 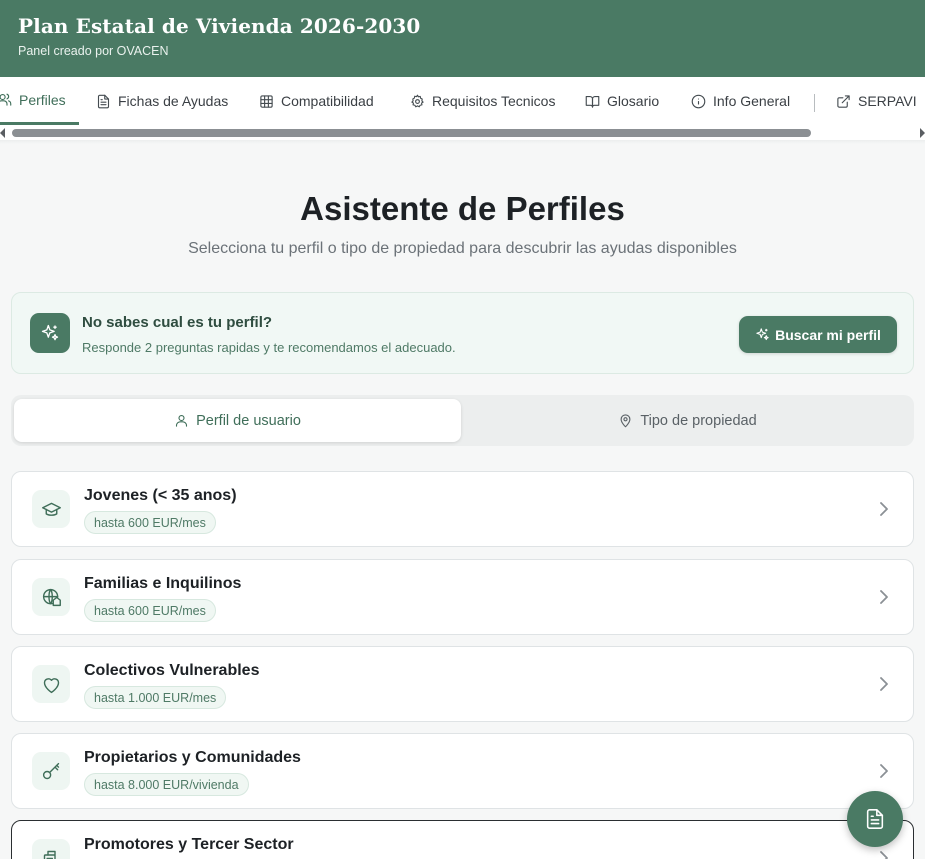 I want to click on tab-compatibilidad: Compatibilidad, so click(x=316, y=101).